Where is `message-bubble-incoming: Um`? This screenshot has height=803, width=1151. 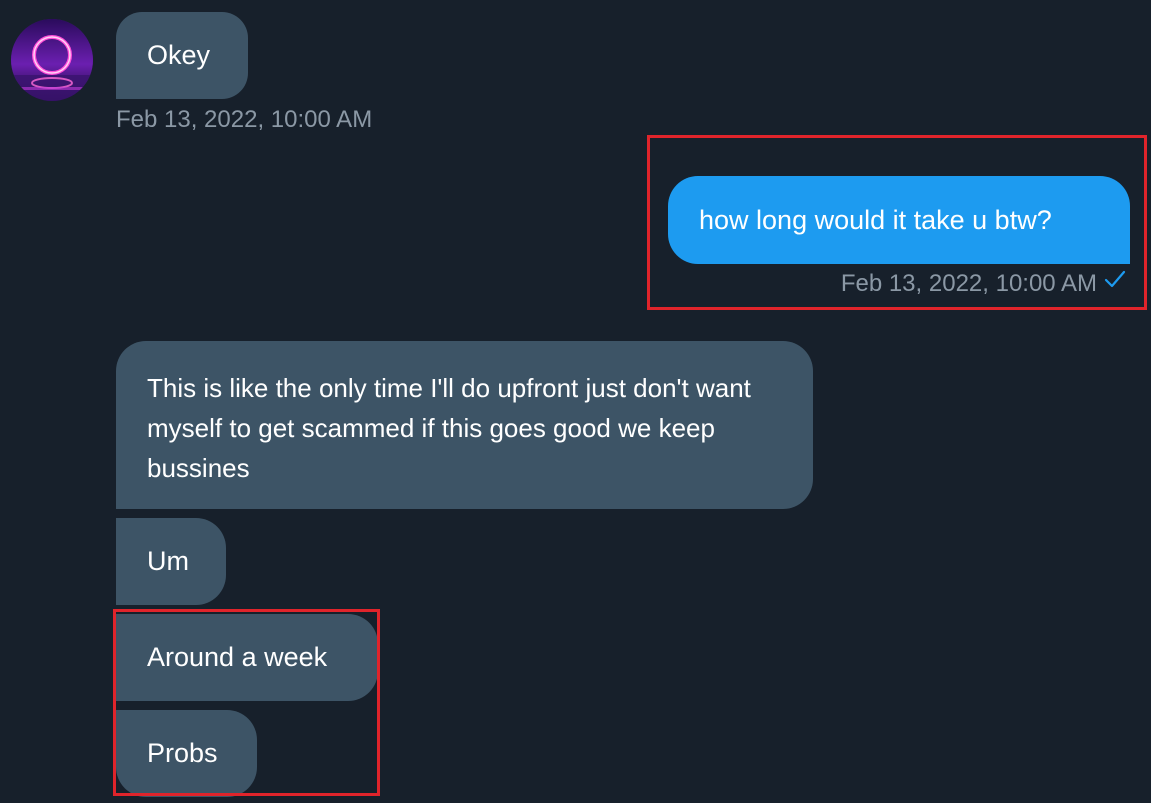
message-bubble-incoming: Um is located at coordinates (171, 561).